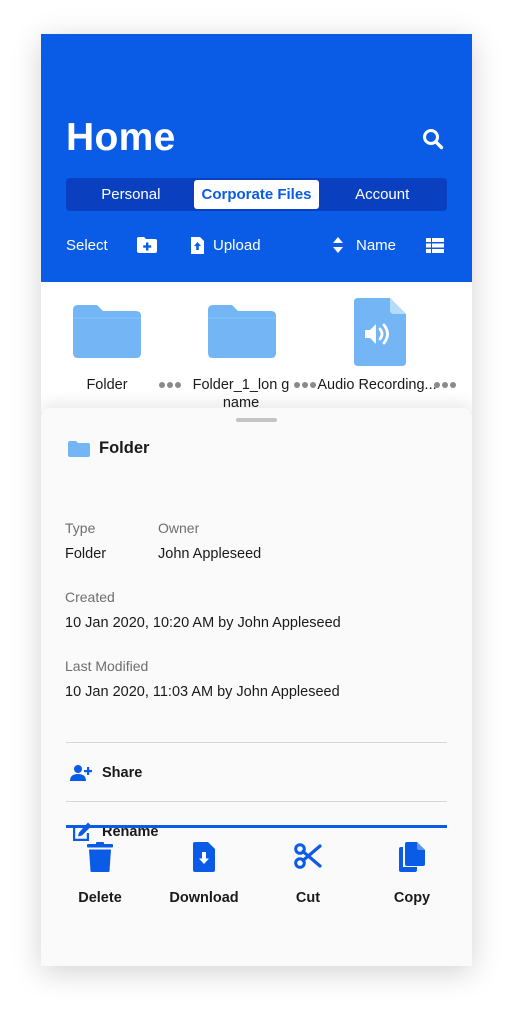 The height and width of the screenshot is (1016, 514). What do you see at coordinates (204, 857) in the screenshot?
I see `download-icon` at bounding box center [204, 857].